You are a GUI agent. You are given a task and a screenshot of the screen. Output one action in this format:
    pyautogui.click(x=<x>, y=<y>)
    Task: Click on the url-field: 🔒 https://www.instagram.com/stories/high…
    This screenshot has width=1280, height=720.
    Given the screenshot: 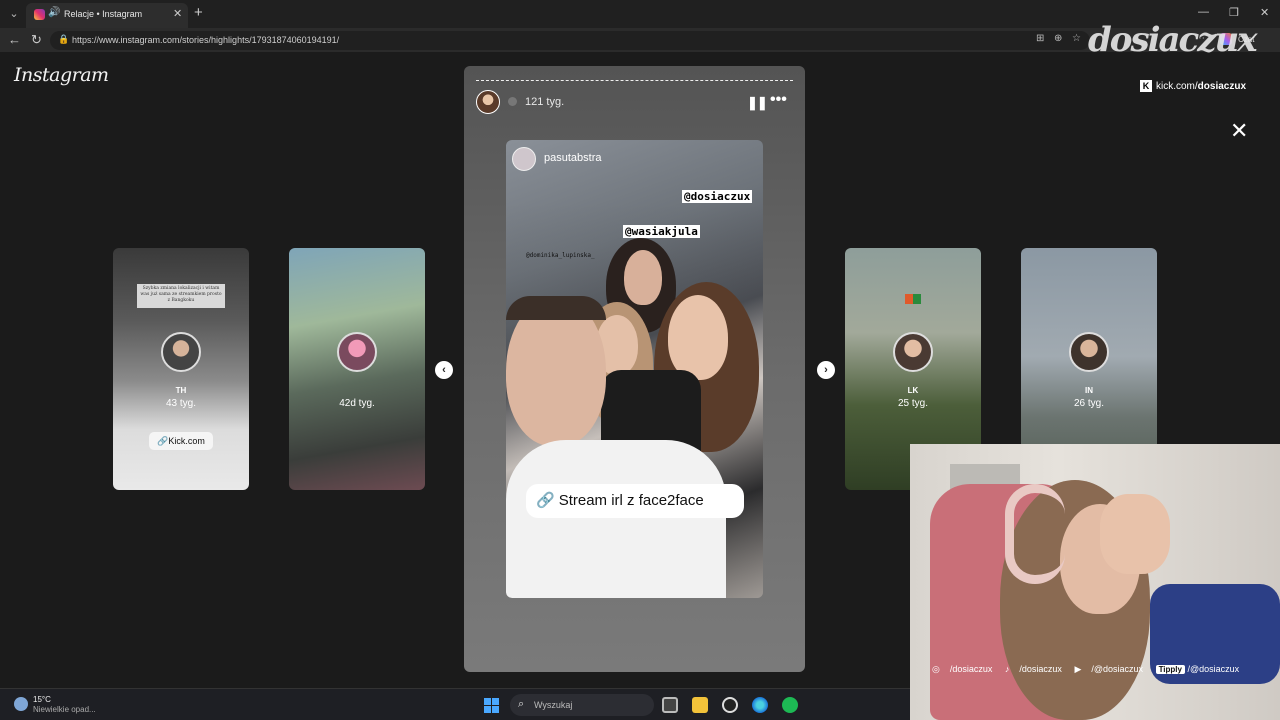 What is the action you would take?
    pyautogui.click(x=570, y=40)
    